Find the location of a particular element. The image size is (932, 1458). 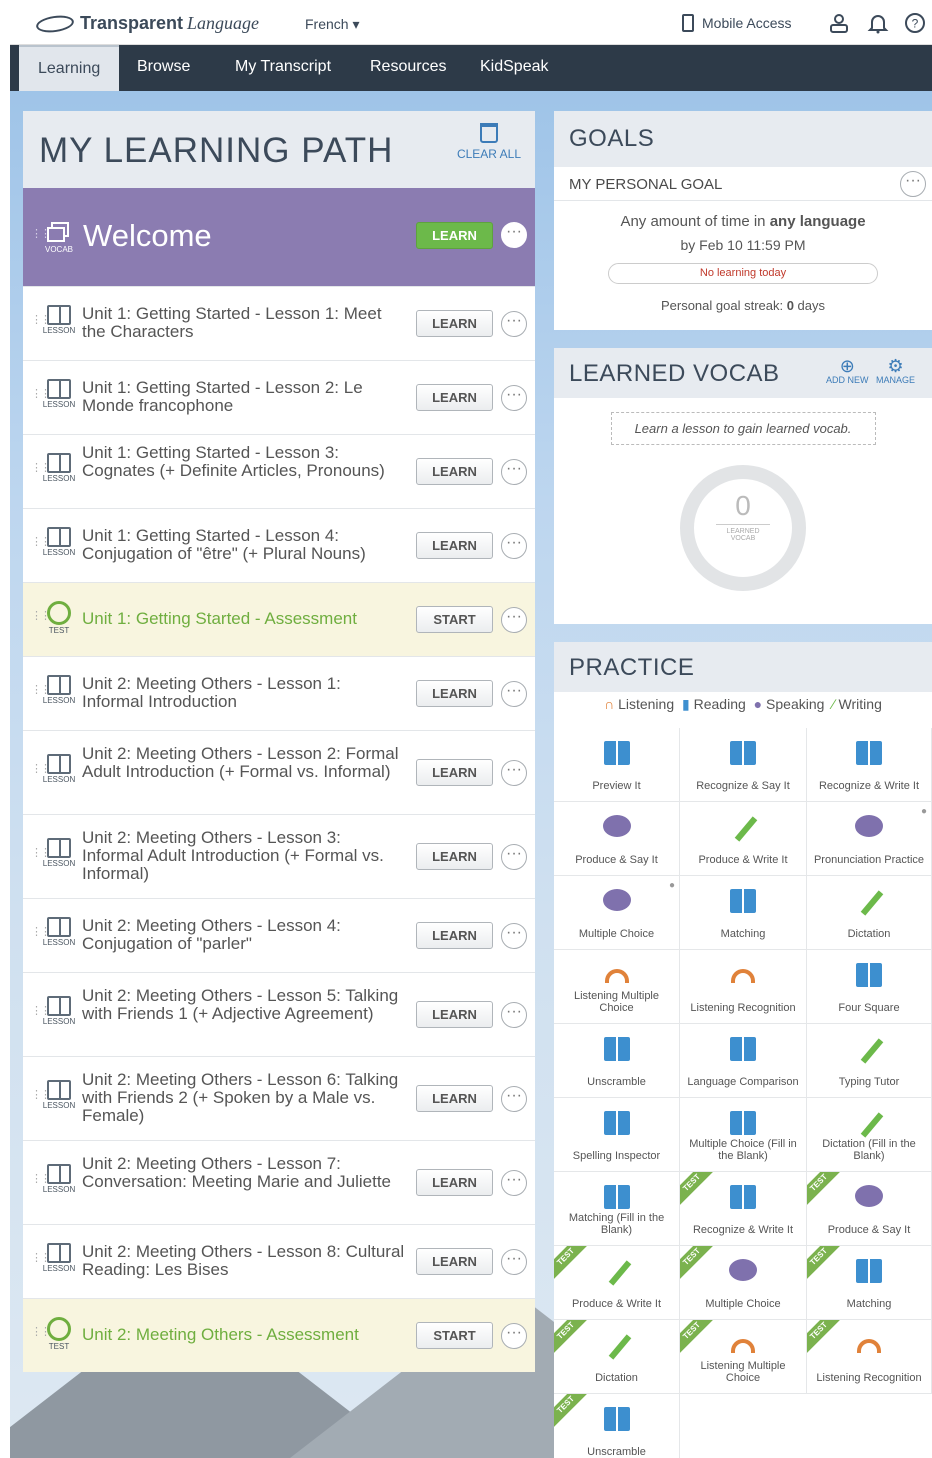

logo: Transparent Language is located at coordinates (147, 23).